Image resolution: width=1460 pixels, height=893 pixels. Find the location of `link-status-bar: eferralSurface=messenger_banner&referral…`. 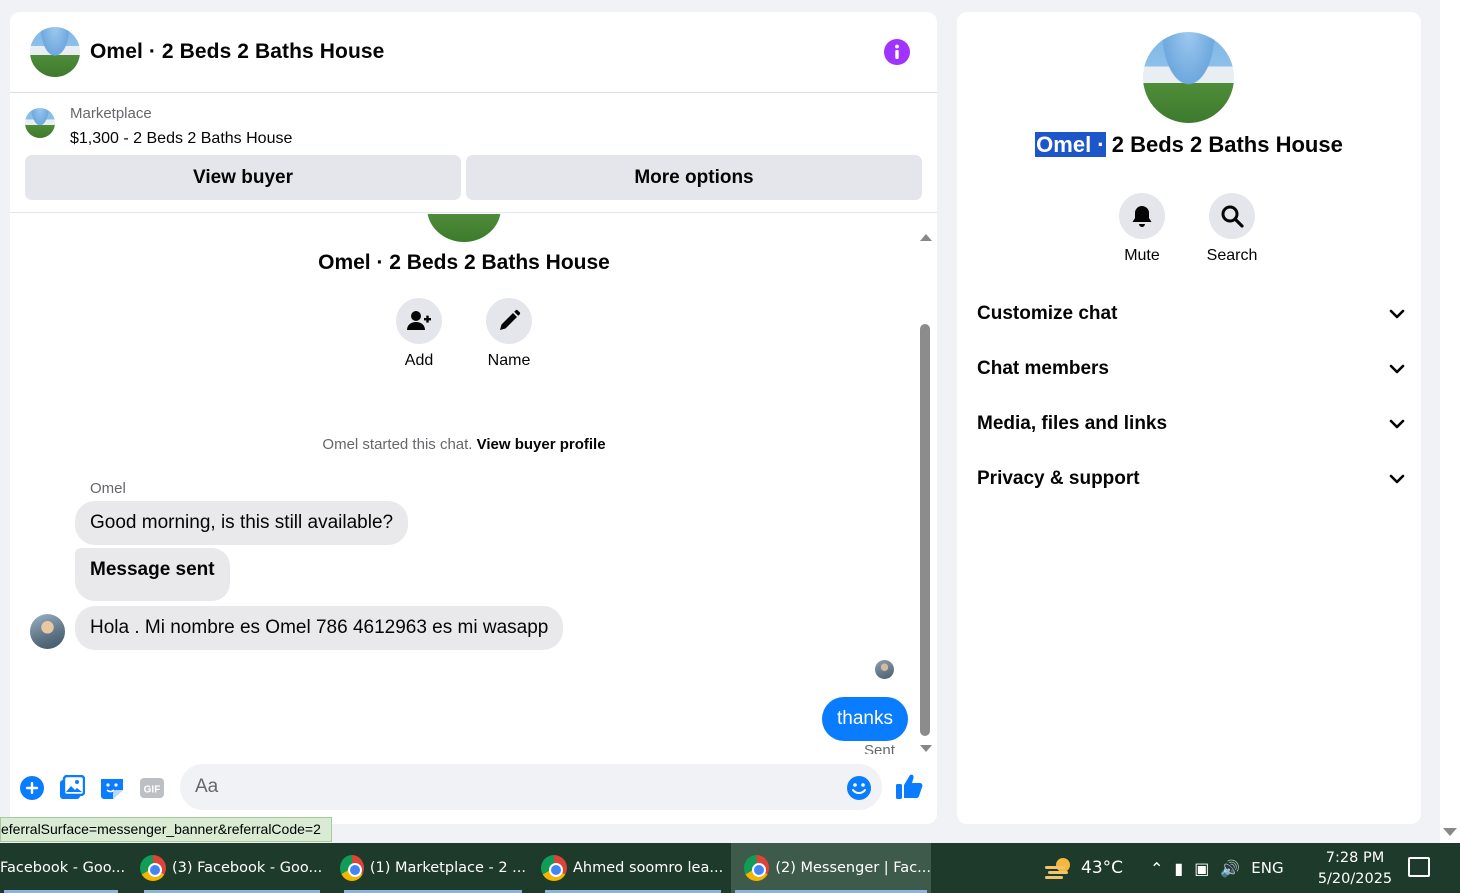

link-status-bar: eferralSurface=messenger_banner&referral… is located at coordinates (166, 829).